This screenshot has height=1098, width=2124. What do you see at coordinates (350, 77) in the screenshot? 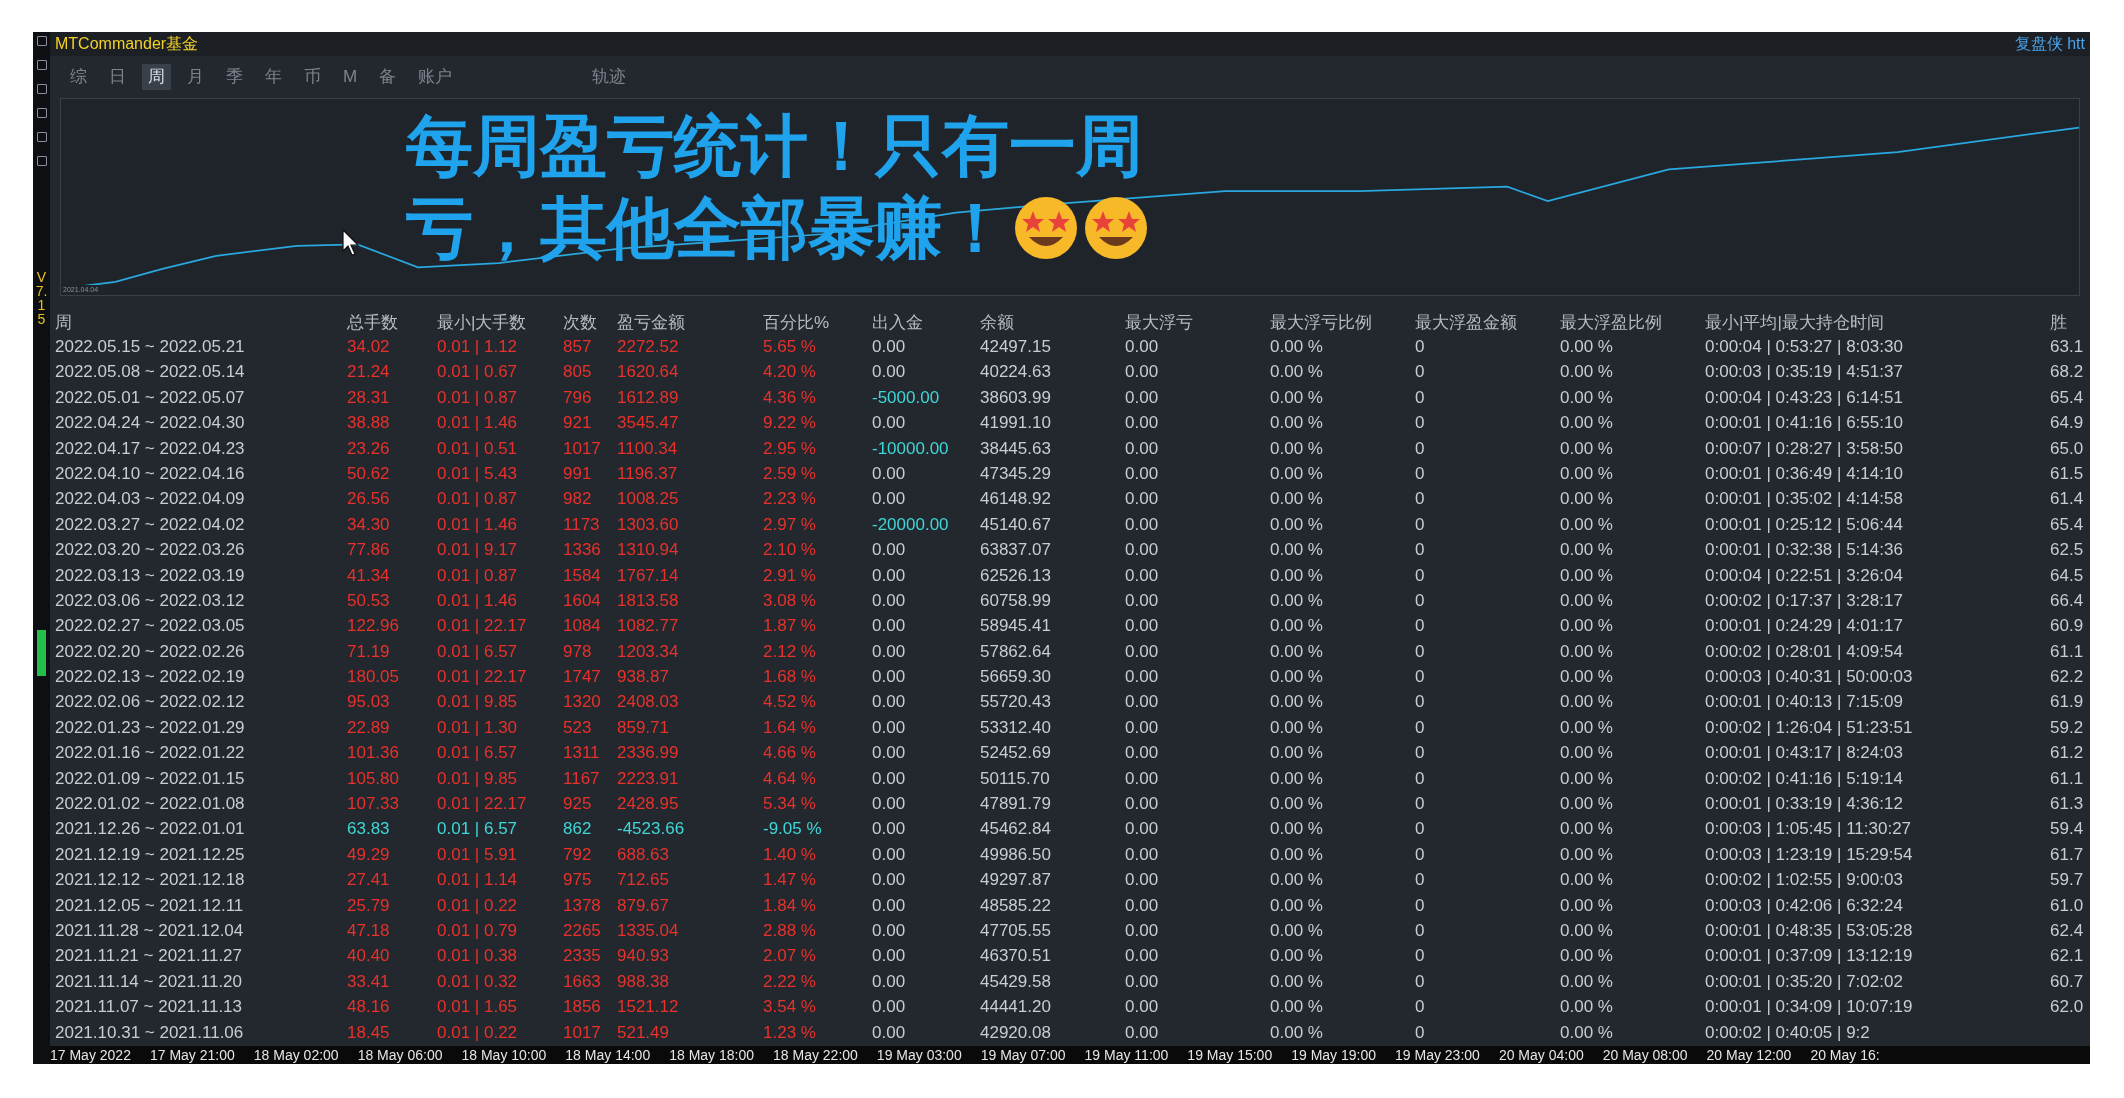
I see `tab: M` at bounding box center [350, 77].